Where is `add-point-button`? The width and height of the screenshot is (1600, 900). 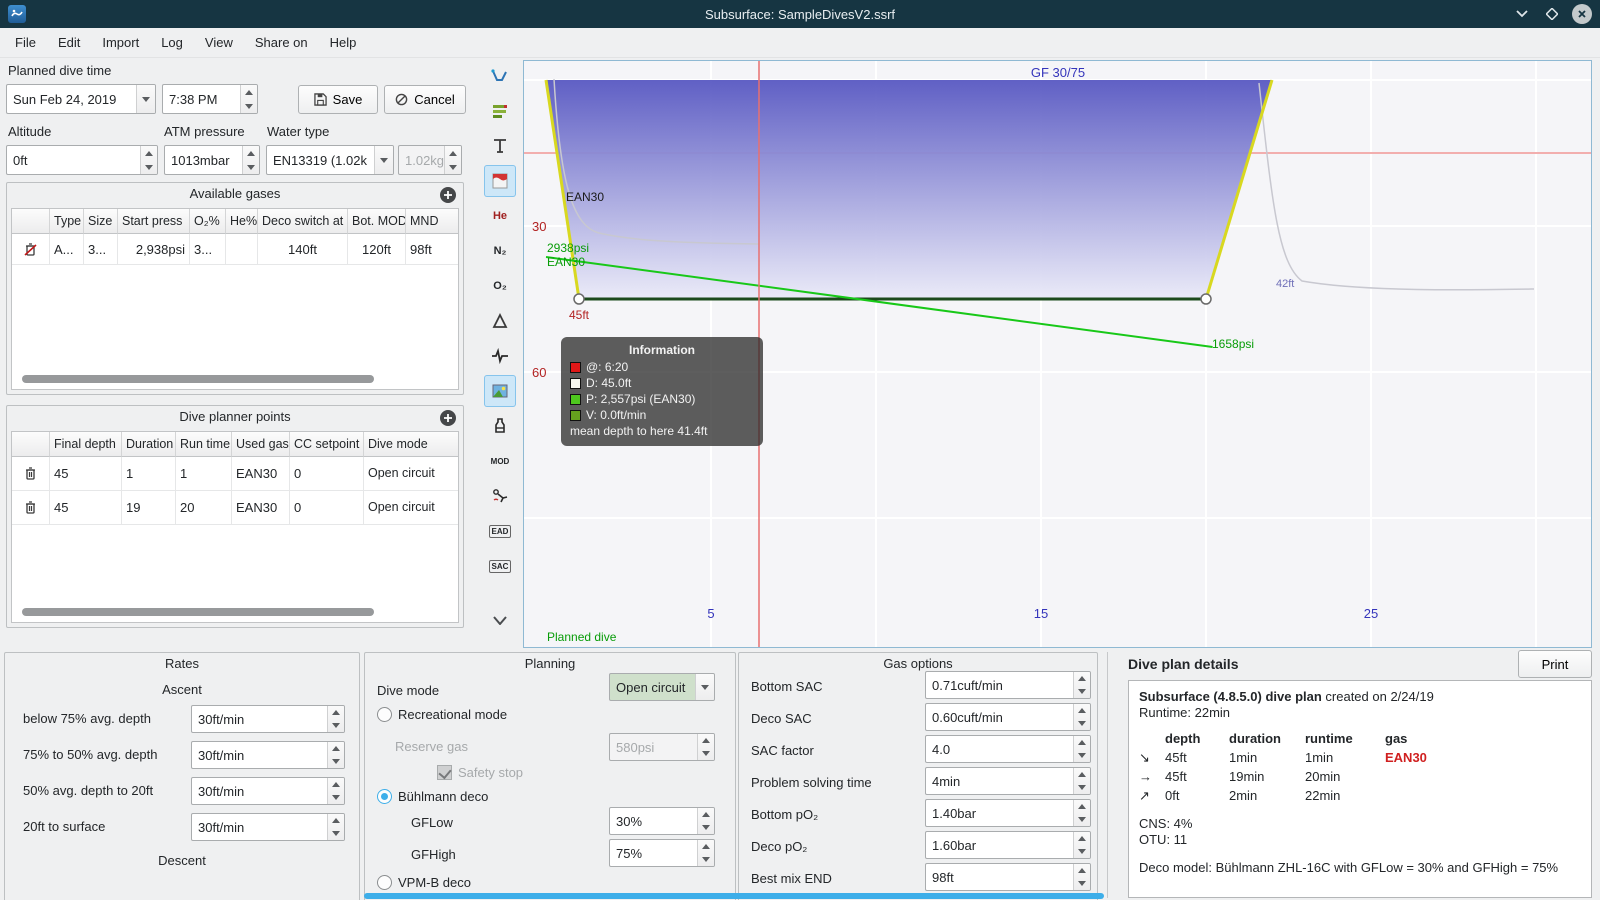 add-point-button is located at coordinates (448, 418).